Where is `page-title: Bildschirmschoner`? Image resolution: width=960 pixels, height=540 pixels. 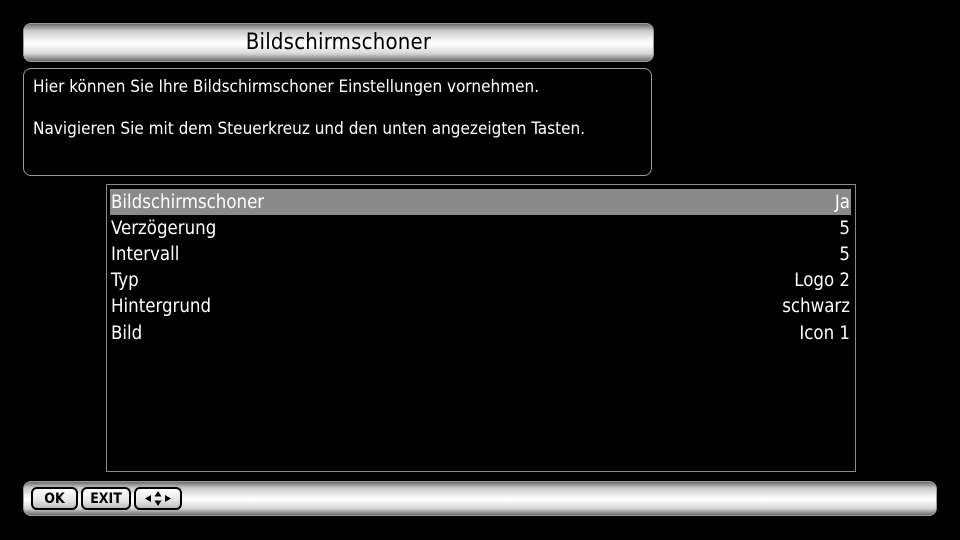
page-title: Bildschirmschoner is located at coordinates (338, 42).